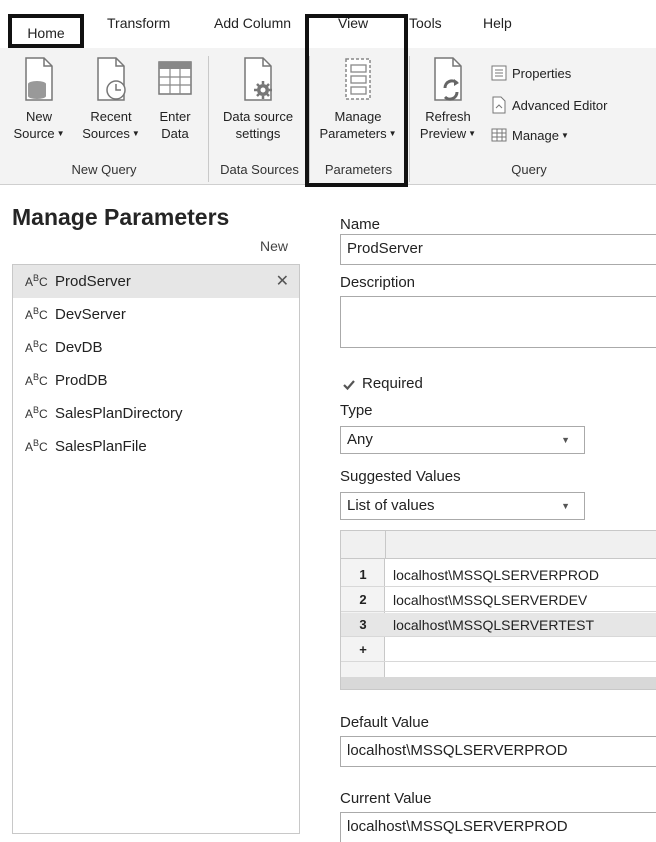 This screenshot has height=842, width=656. What do you see at coordinates (391, 505) in the screenshot?
I see `suggested-values-value: List of values` at bounding box center [391, 505].